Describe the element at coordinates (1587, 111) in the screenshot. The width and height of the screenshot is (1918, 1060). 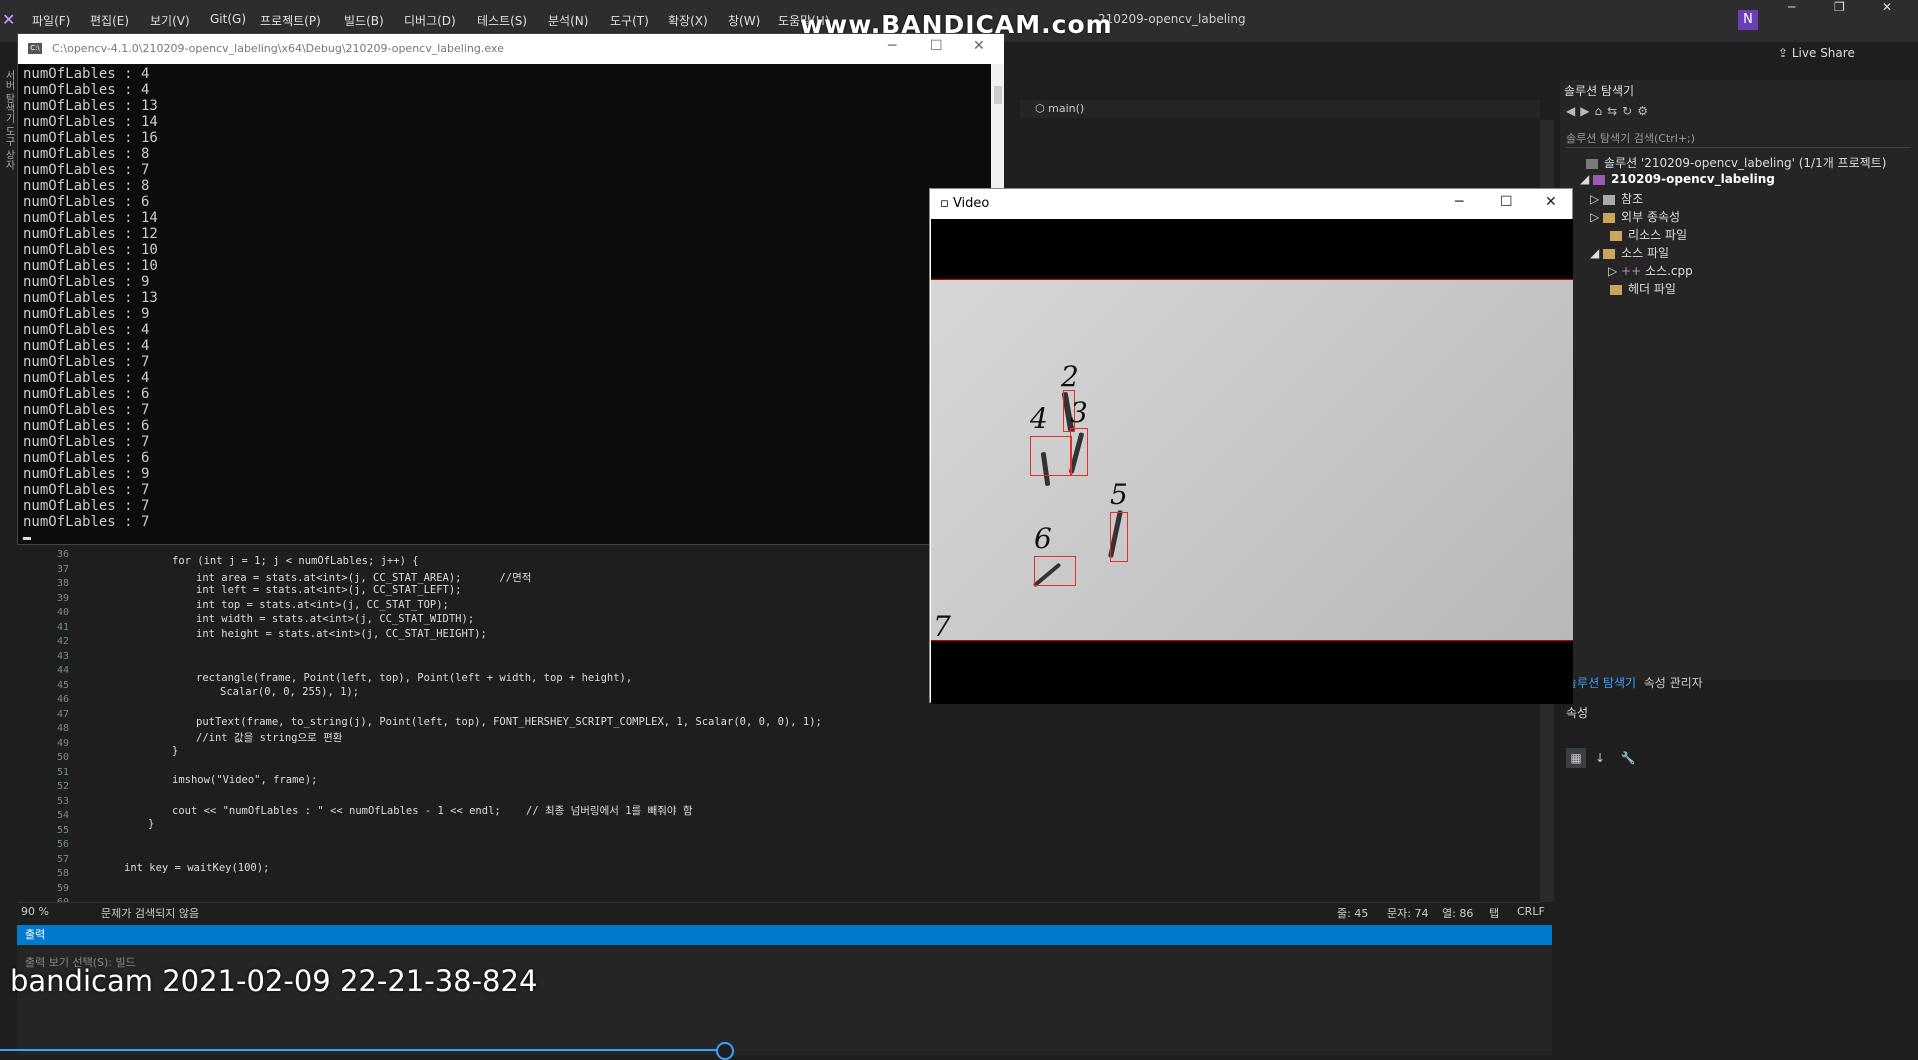
I see `forward-icon: ▶` at that location.